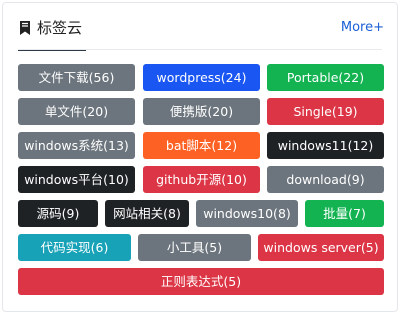 The height and width of the screenshot is (316, 402). What do you see at coordinates (76, 145) in the screenshot?
I see `tag-item: windows系统(13)` at bounding box center [76, 145].